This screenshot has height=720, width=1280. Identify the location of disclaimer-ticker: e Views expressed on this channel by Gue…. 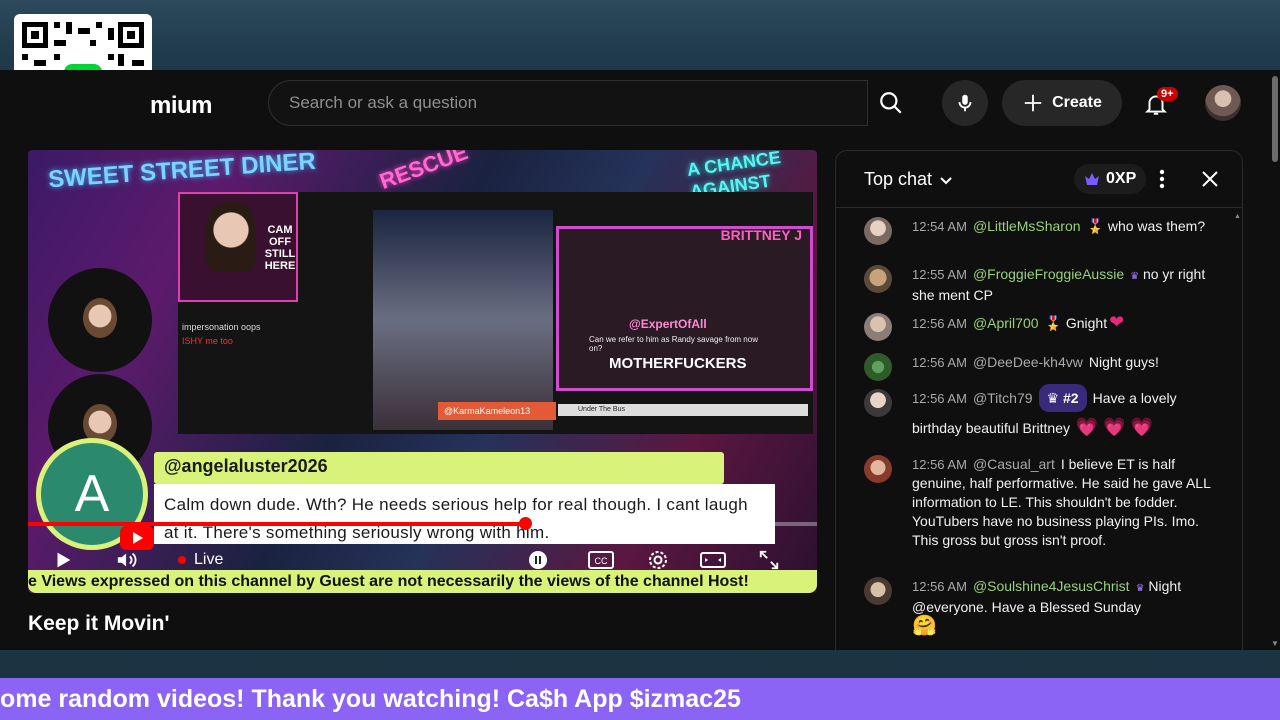
(422, 581).